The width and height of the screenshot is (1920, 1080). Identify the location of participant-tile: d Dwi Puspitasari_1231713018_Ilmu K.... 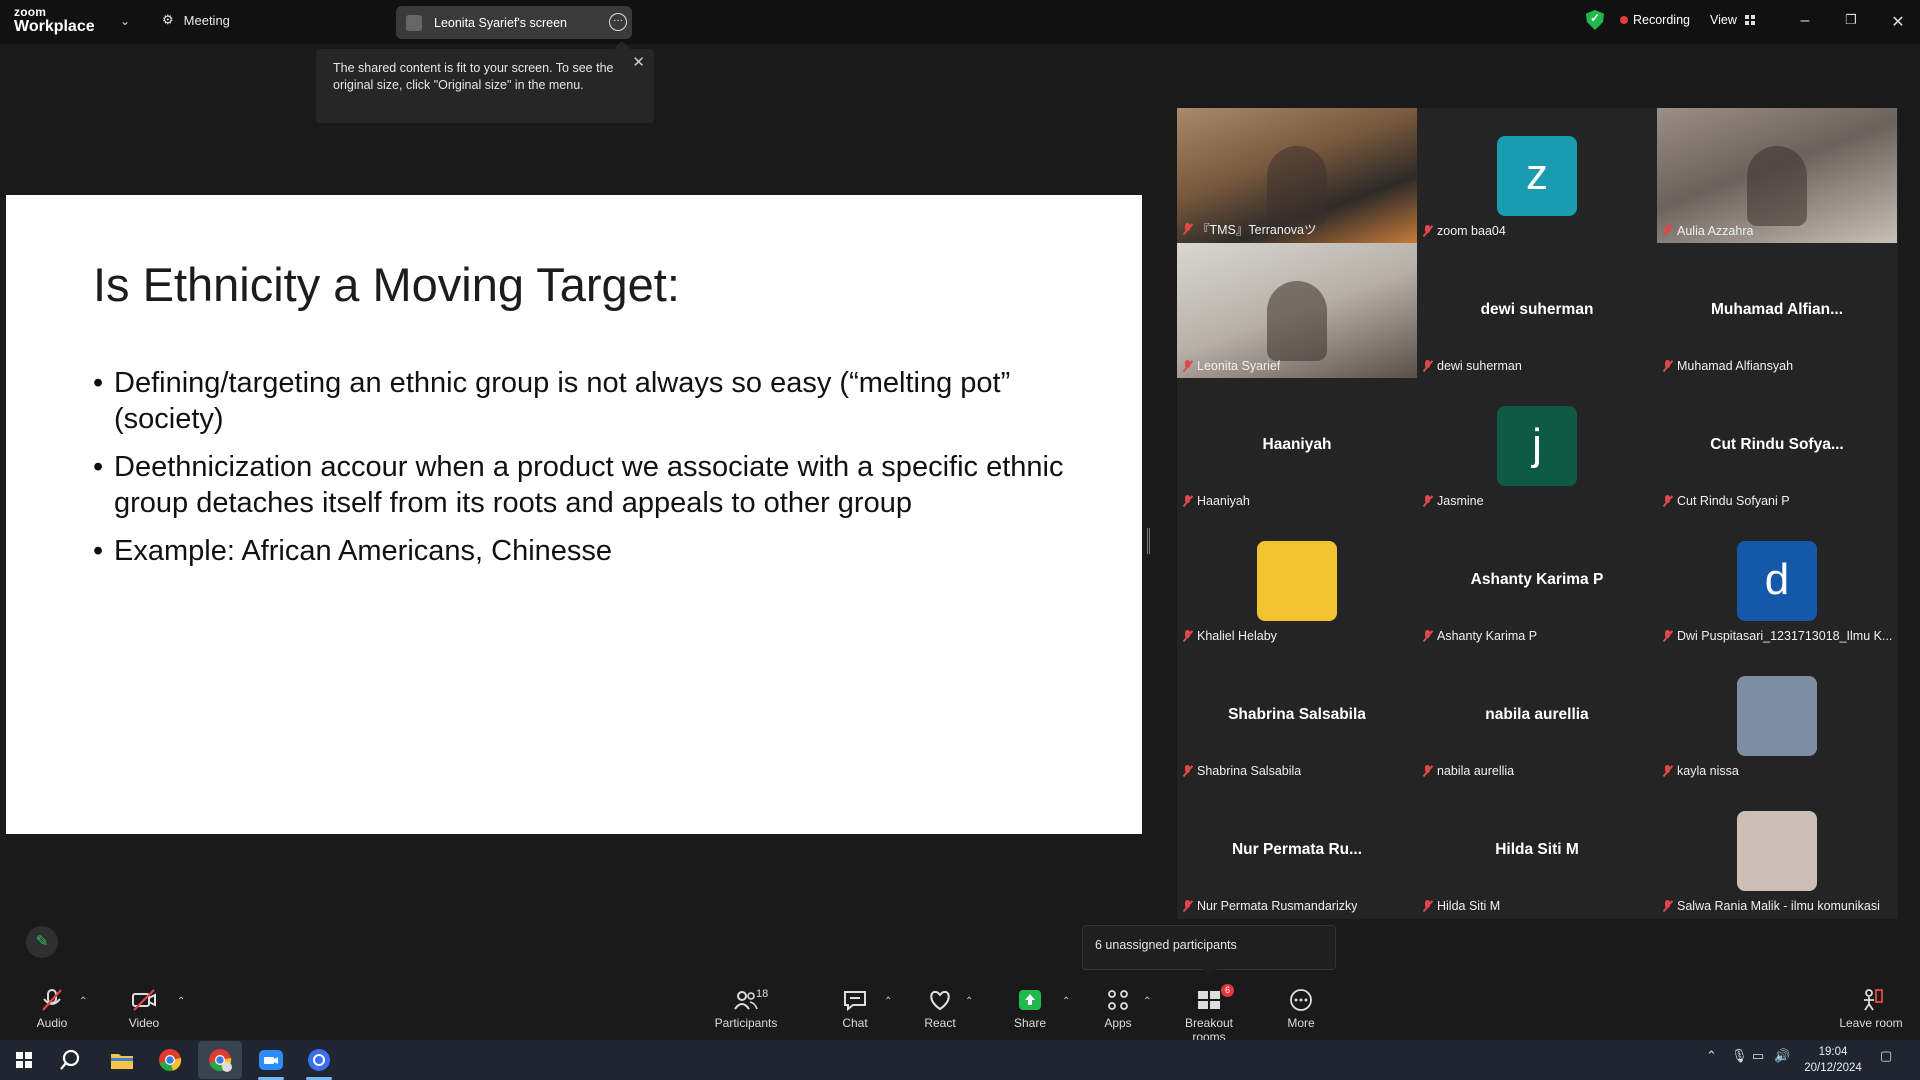
(1777, 580).